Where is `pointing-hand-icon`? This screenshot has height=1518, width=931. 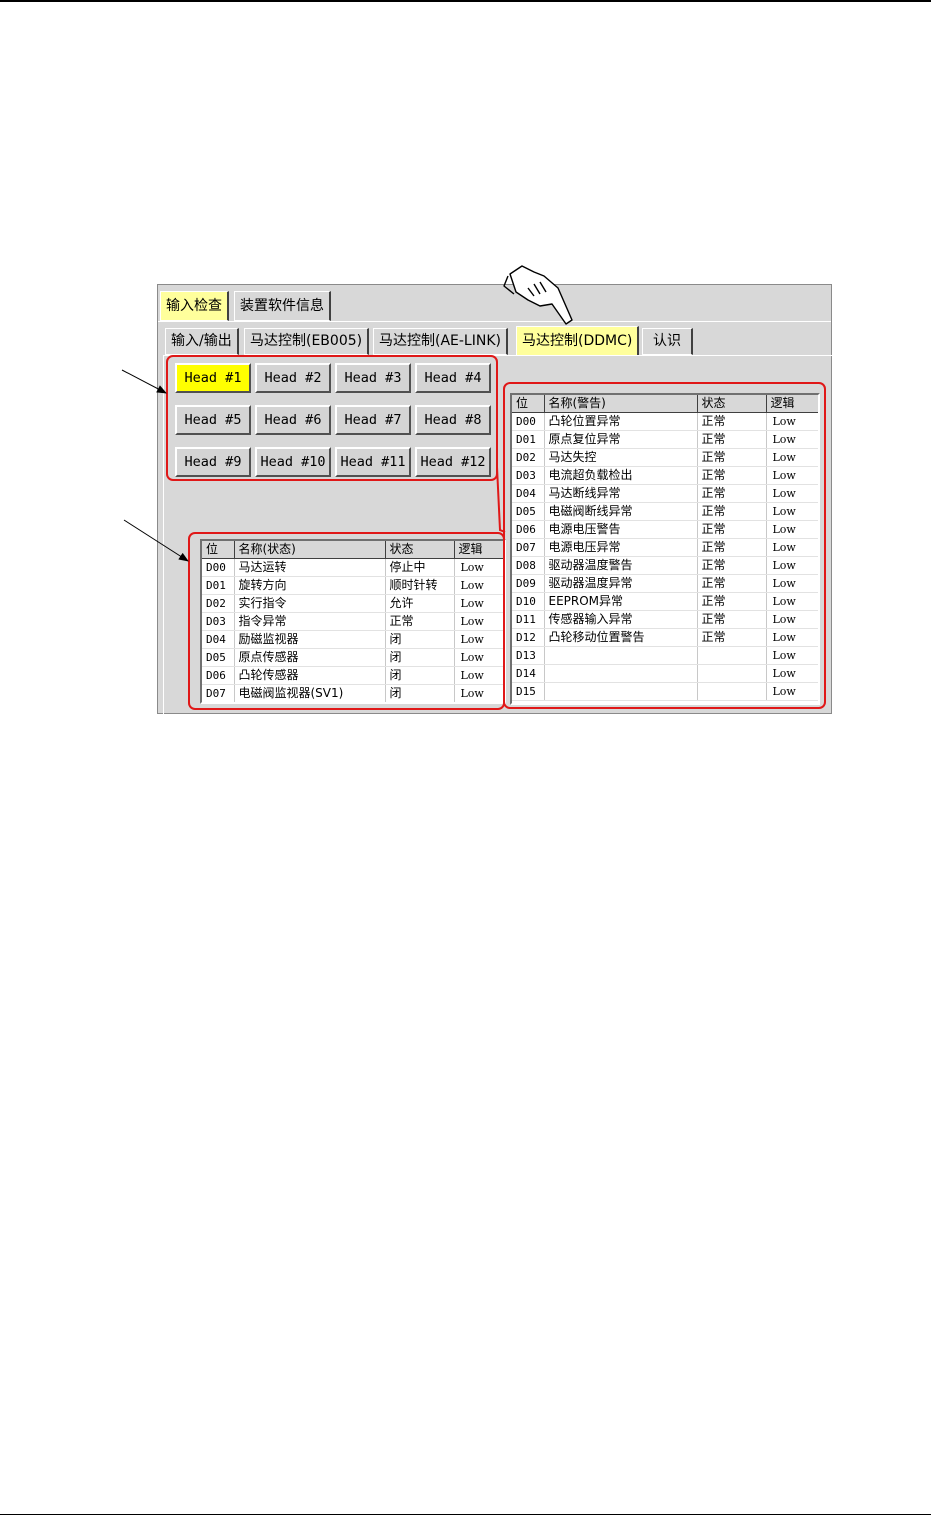 pointing-hand-icon is located at coordinates (538, 295).